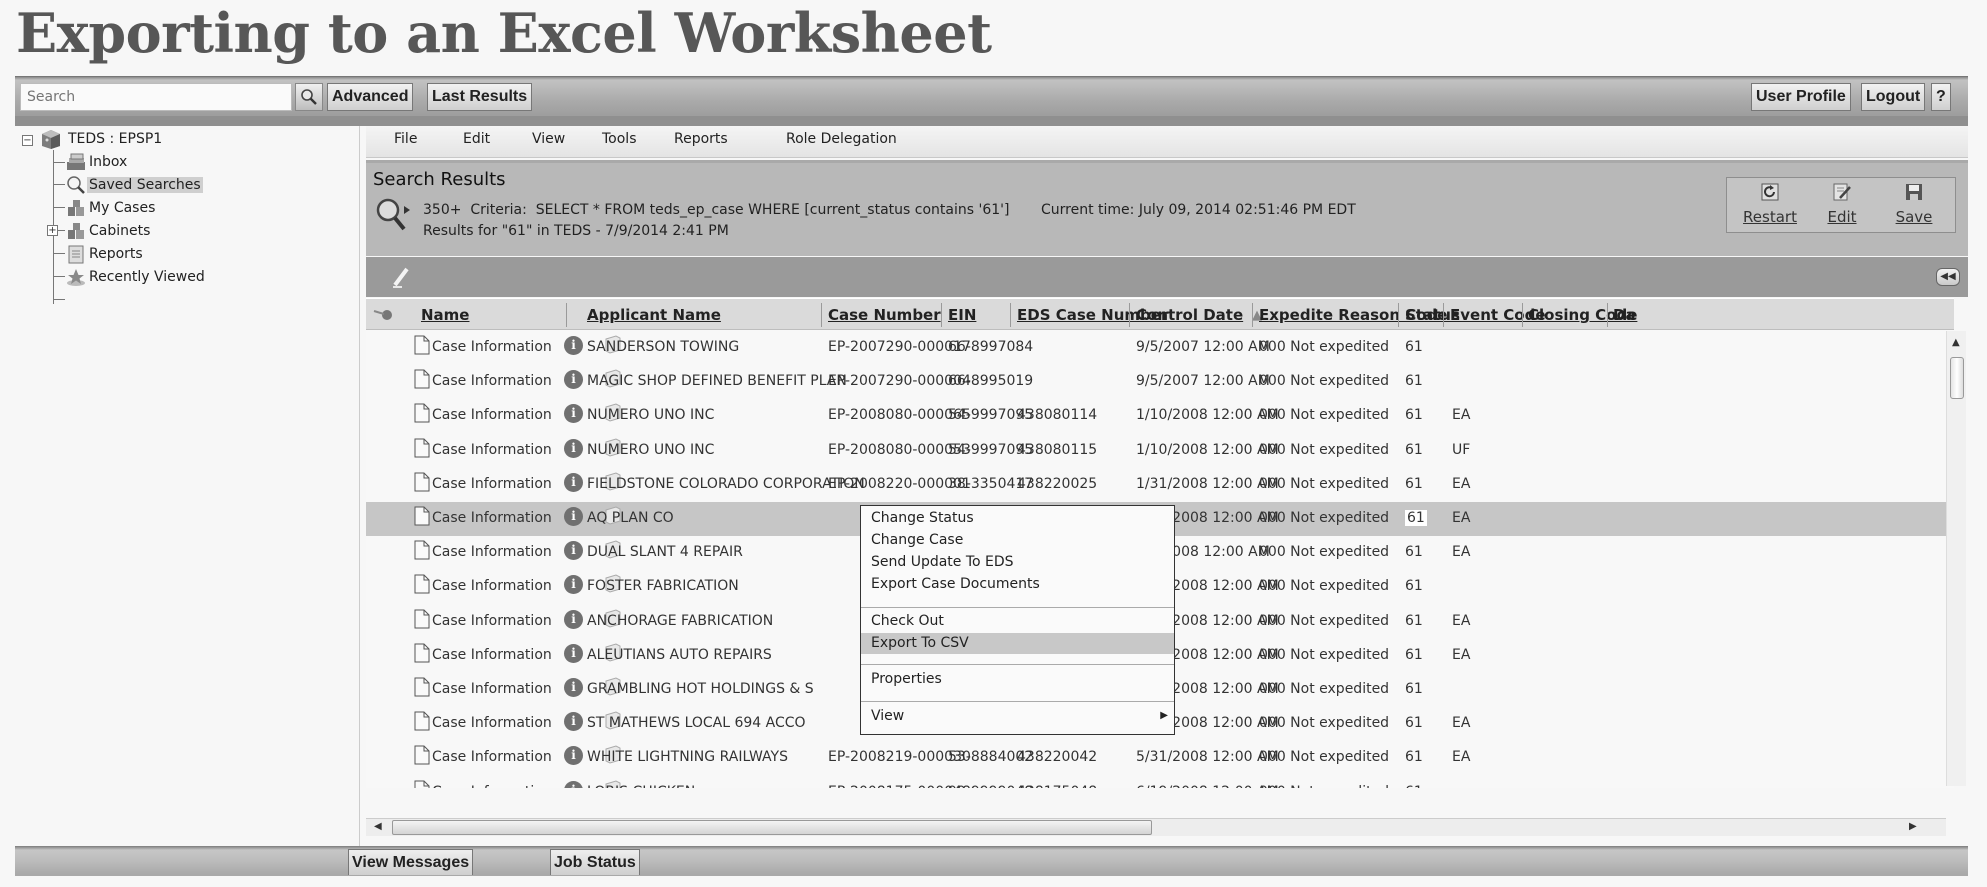 The image size is (1987, 887). I want to click on menu-tools: Tools, so click(619, 139).